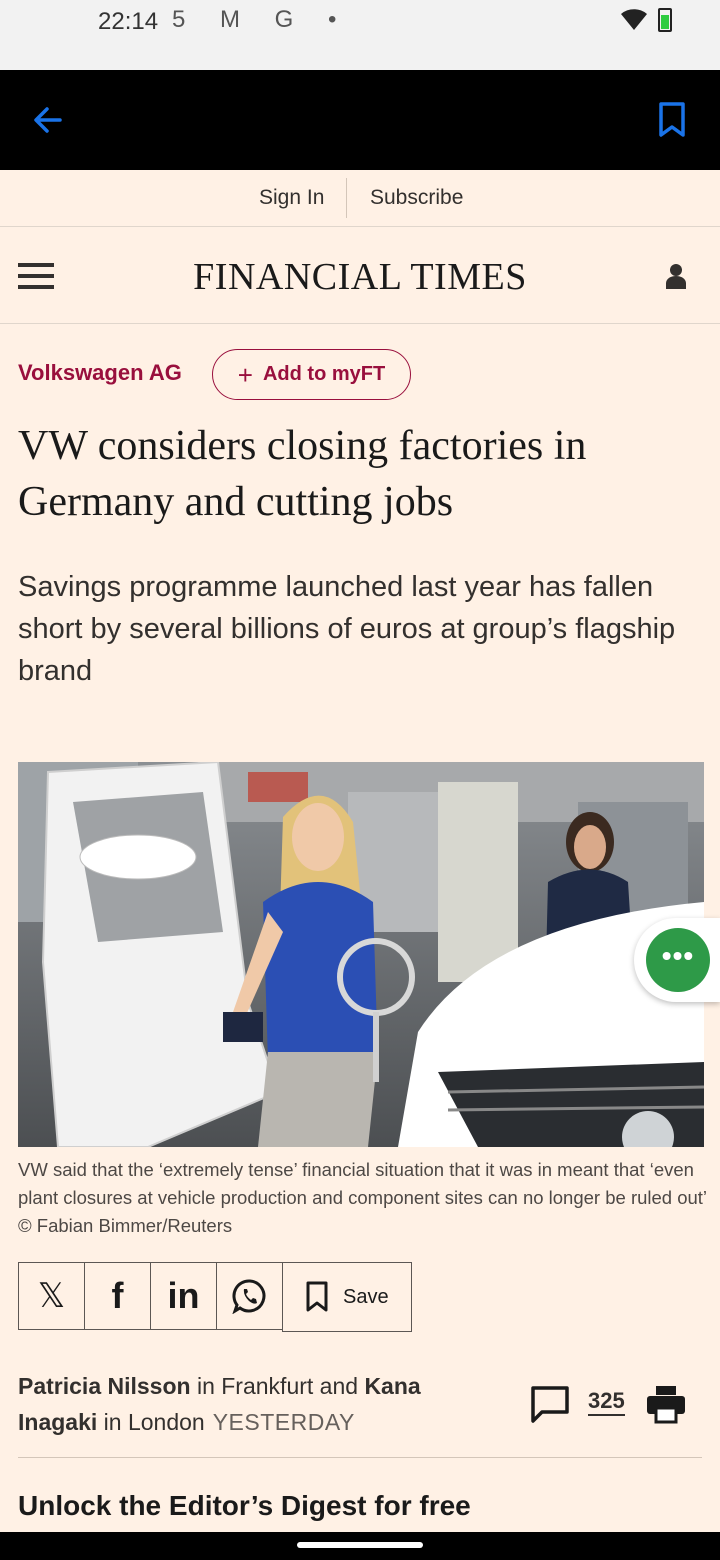 The width and height of the screenshot is (720, 1560). Describe the element at coordinates (416, 198) in the screenshot. I see `subscribe-link: Subscribe` at that location.